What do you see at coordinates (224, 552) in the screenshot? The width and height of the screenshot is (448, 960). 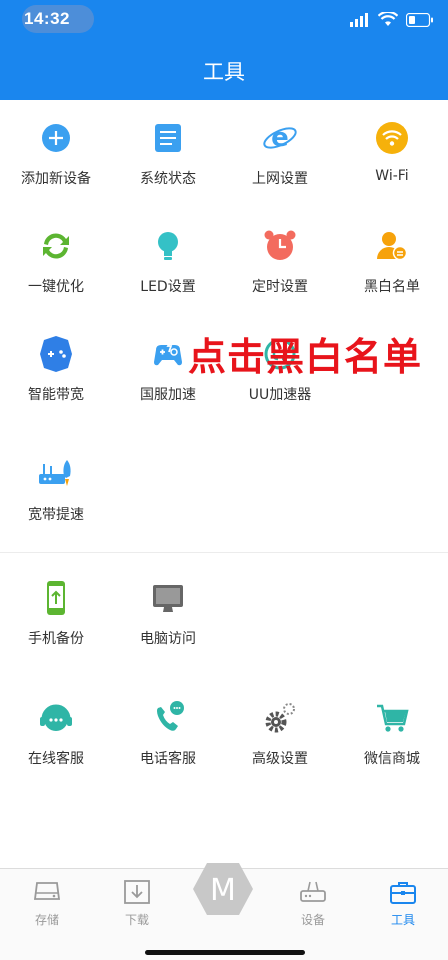 I see `section-divider` at bounding box center [224, 552].